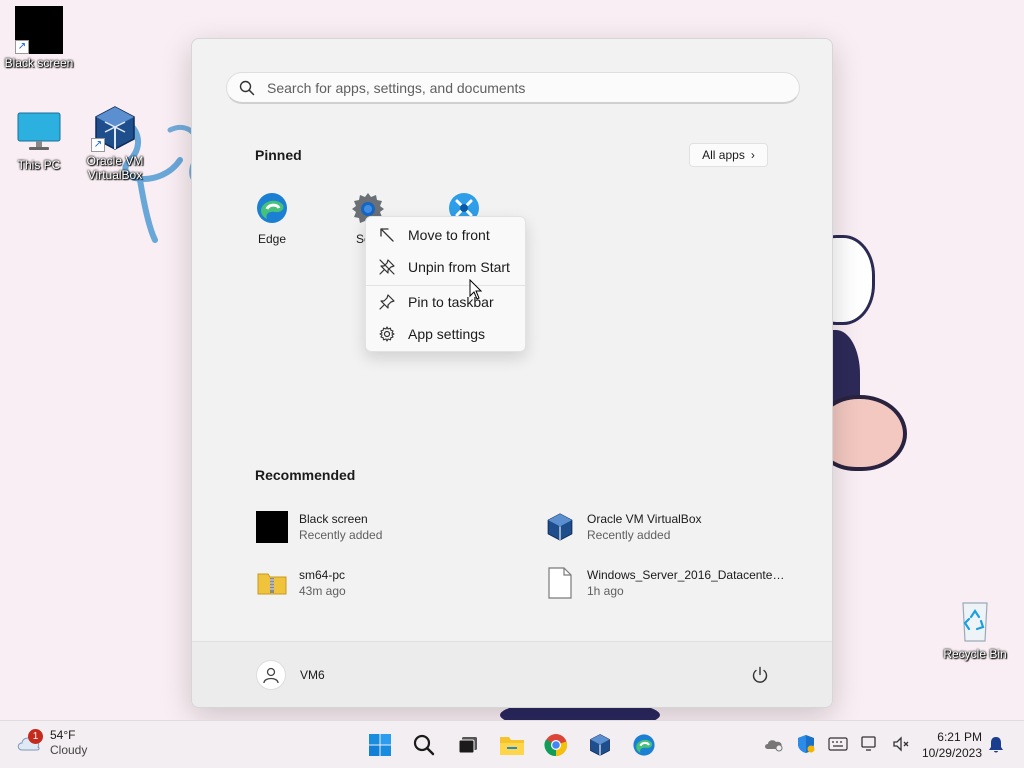  What do you see at coordinates (870, 744) in the screenshot?
I see `network-icon` at bounding box center [870, 744].